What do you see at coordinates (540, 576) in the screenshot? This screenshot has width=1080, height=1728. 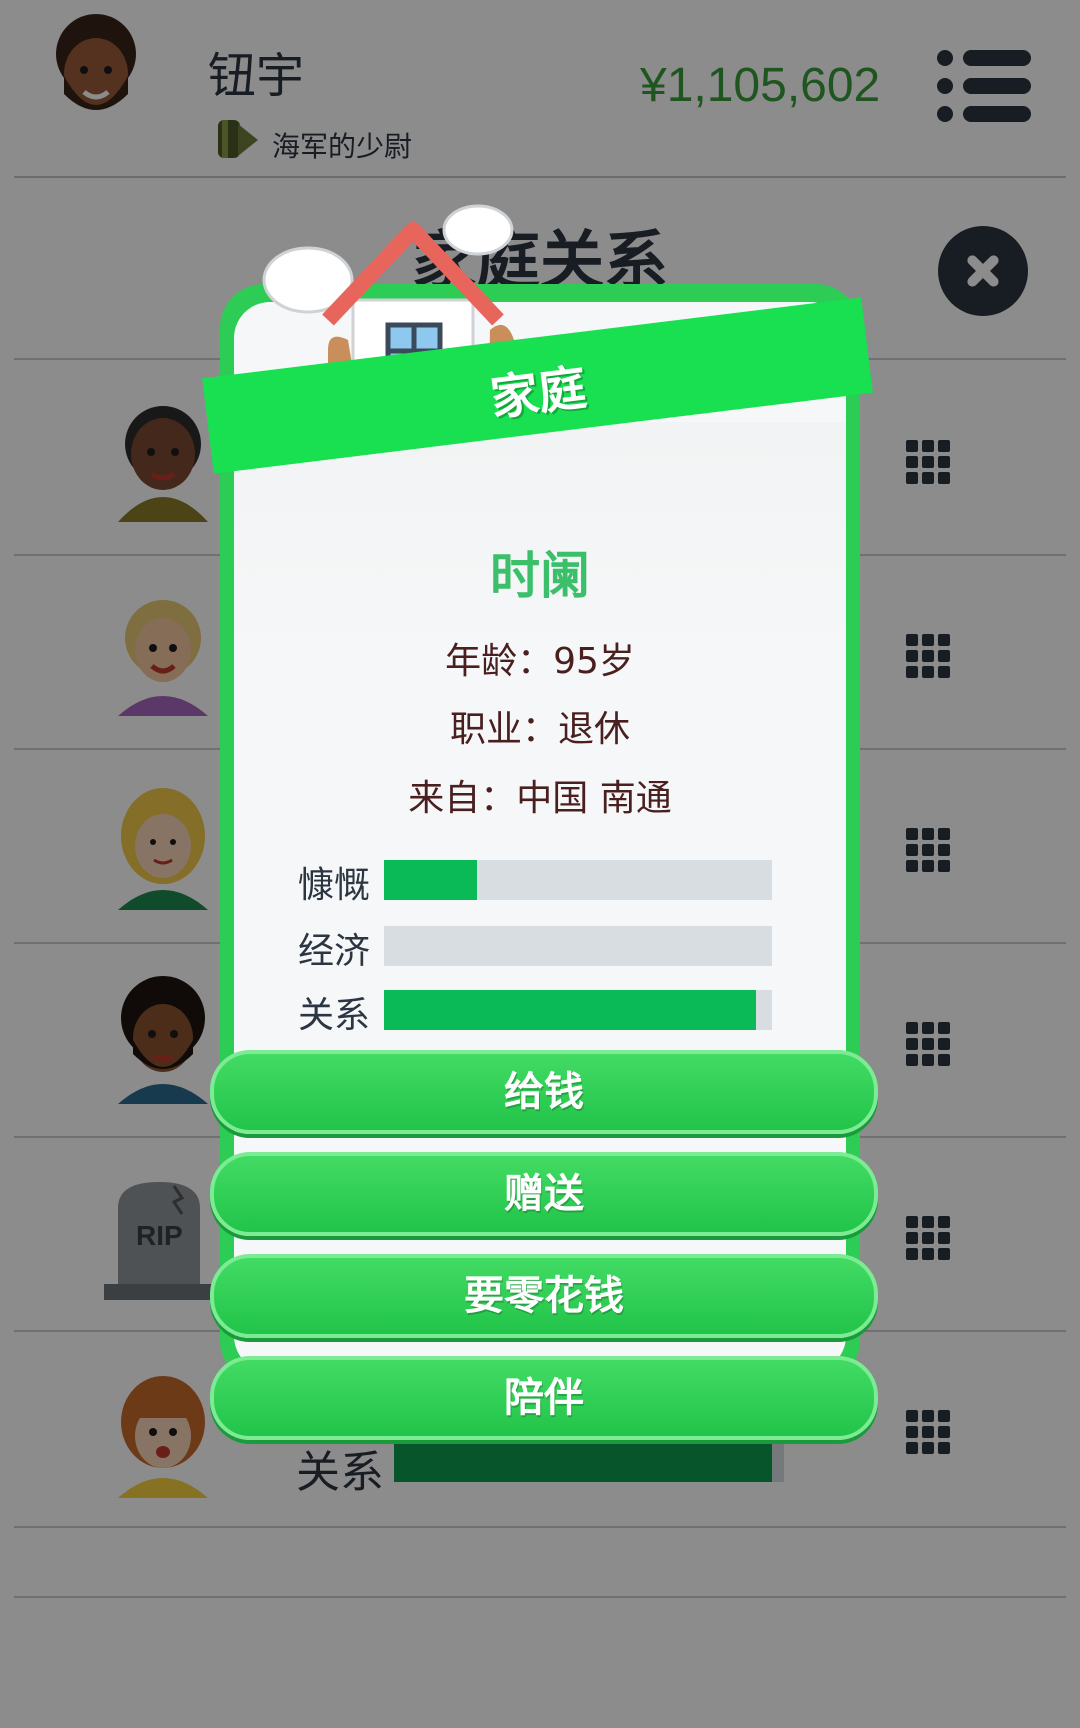 I see `person-name: 时阑` at bounding box center [540, 576].